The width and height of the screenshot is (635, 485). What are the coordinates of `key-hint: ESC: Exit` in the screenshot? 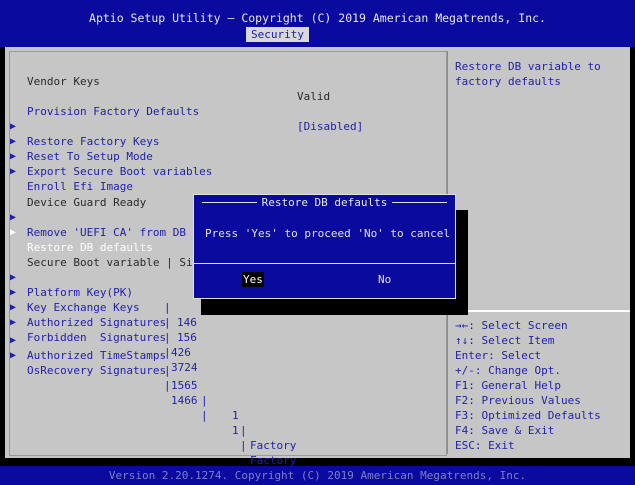 It's located at (485, 445).